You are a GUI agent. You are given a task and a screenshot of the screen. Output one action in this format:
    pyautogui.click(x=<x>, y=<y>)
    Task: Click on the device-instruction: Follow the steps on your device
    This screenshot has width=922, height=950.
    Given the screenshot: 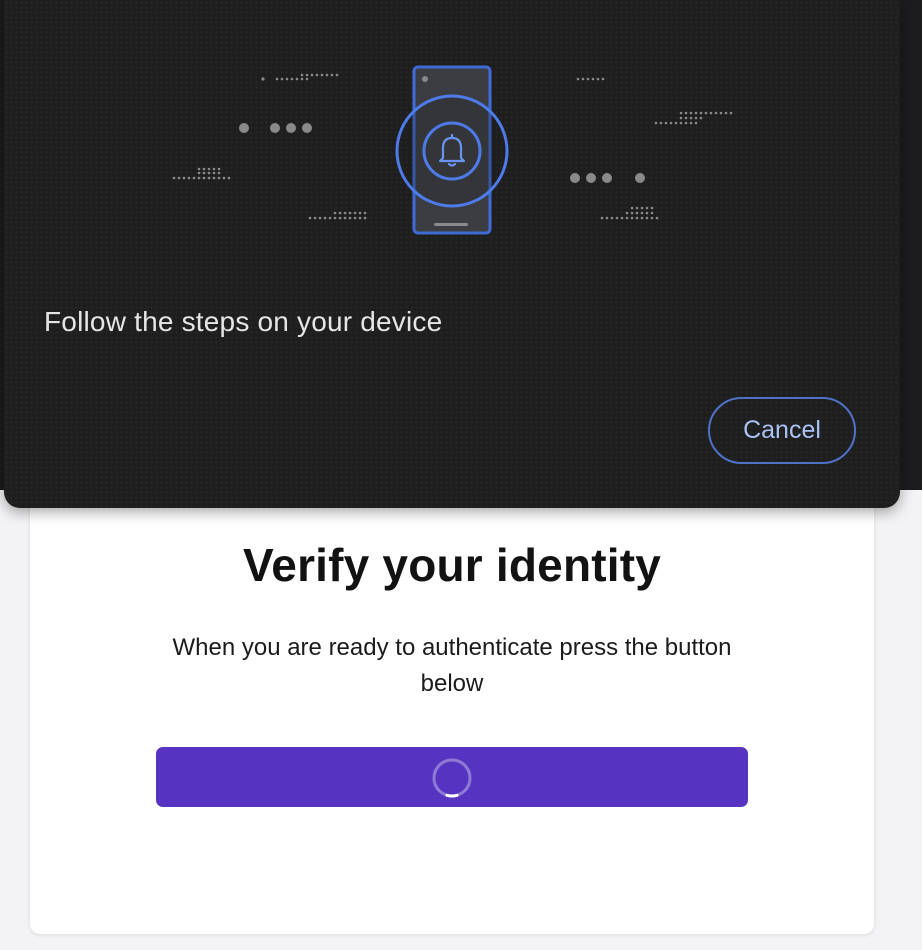 What is the action you would take?
    pyautogui.click(x=243, y=321)
    